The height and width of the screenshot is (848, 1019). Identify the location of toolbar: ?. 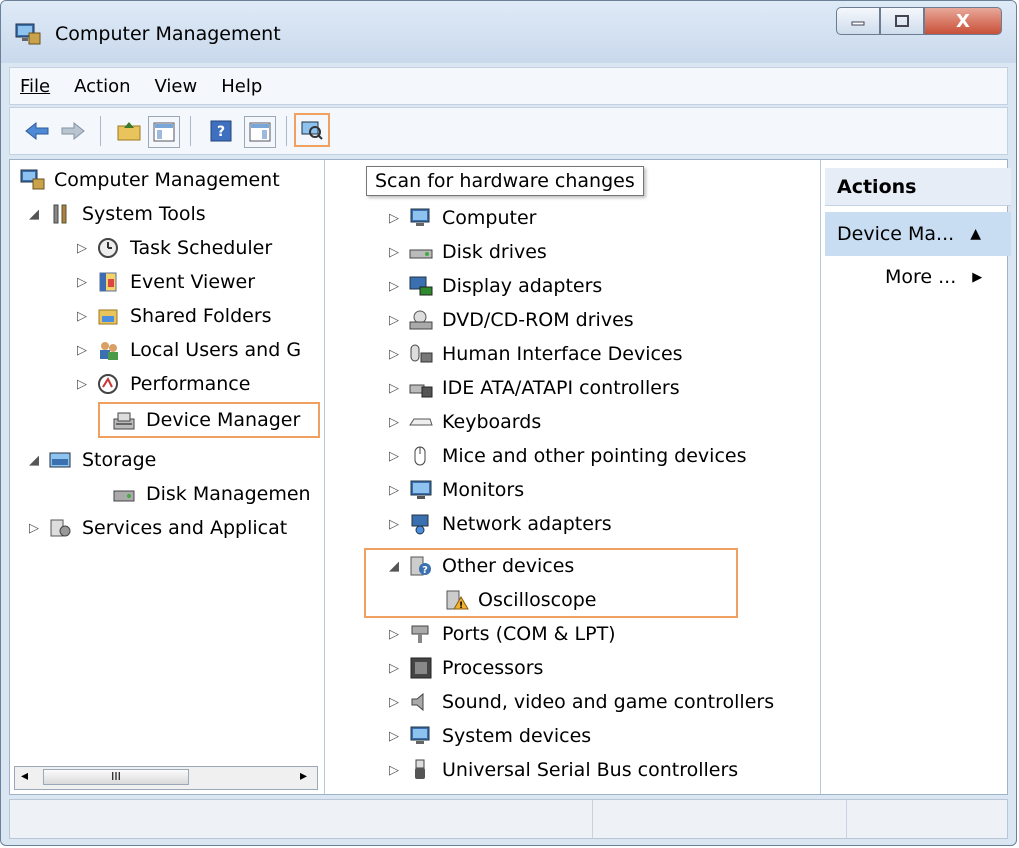
(508, 131).